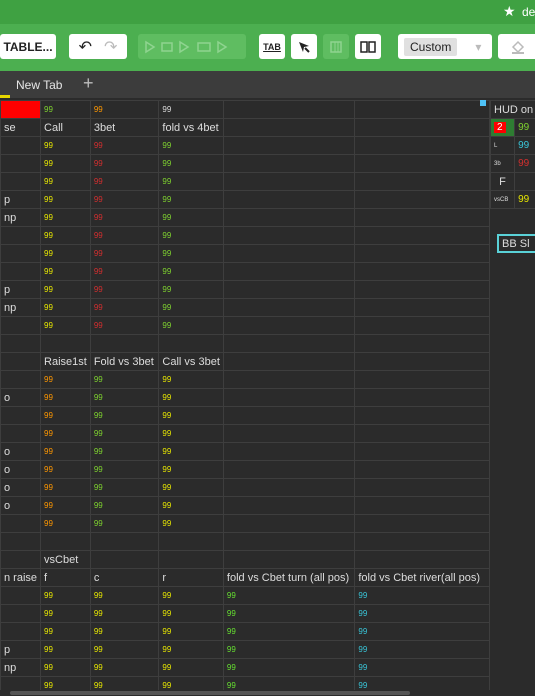 This screenshot has width=535, height=696. What do you see at coordinates (65, 559) in the screenshot?
I see `table-cell: vsCbet` at bounding box center [65, 559].